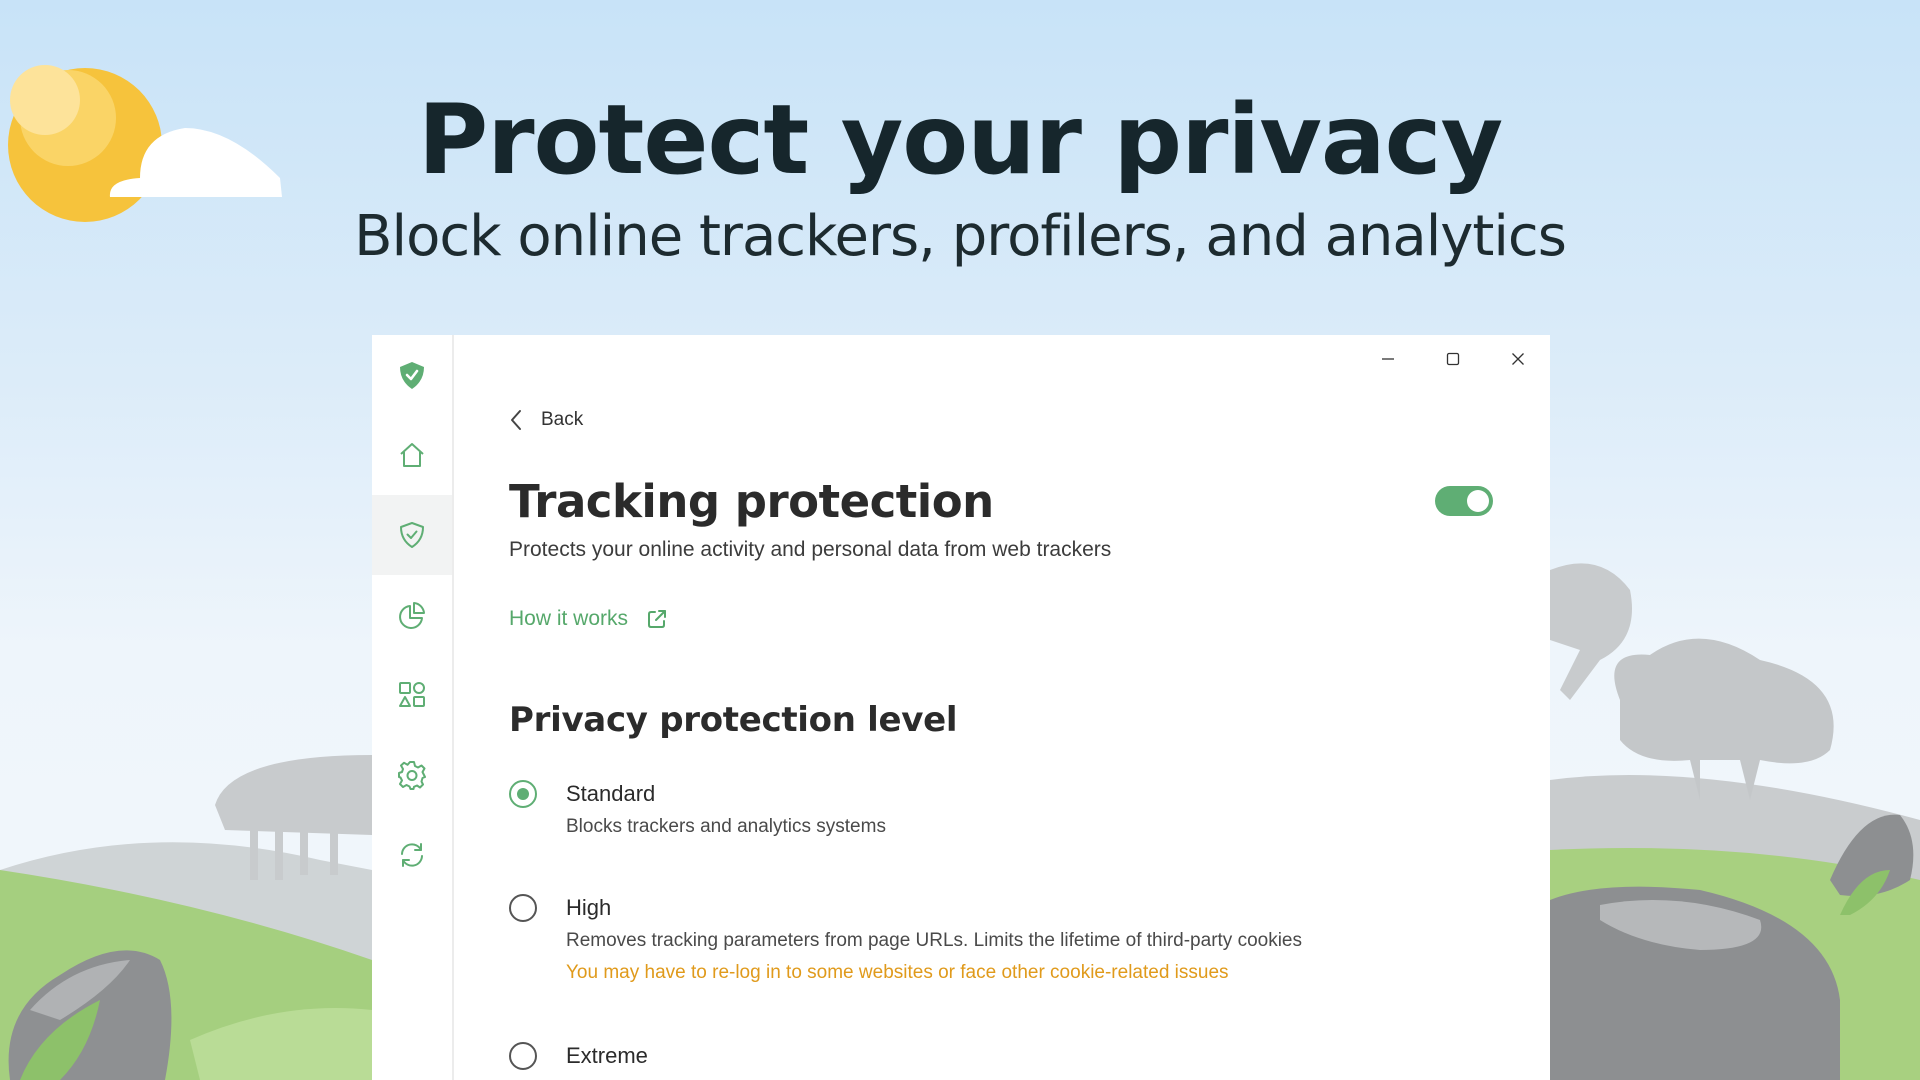 Image resolution: width=1920 pixels, height=1080 pixels. I want to click on option-label: High, so click(589, 907).